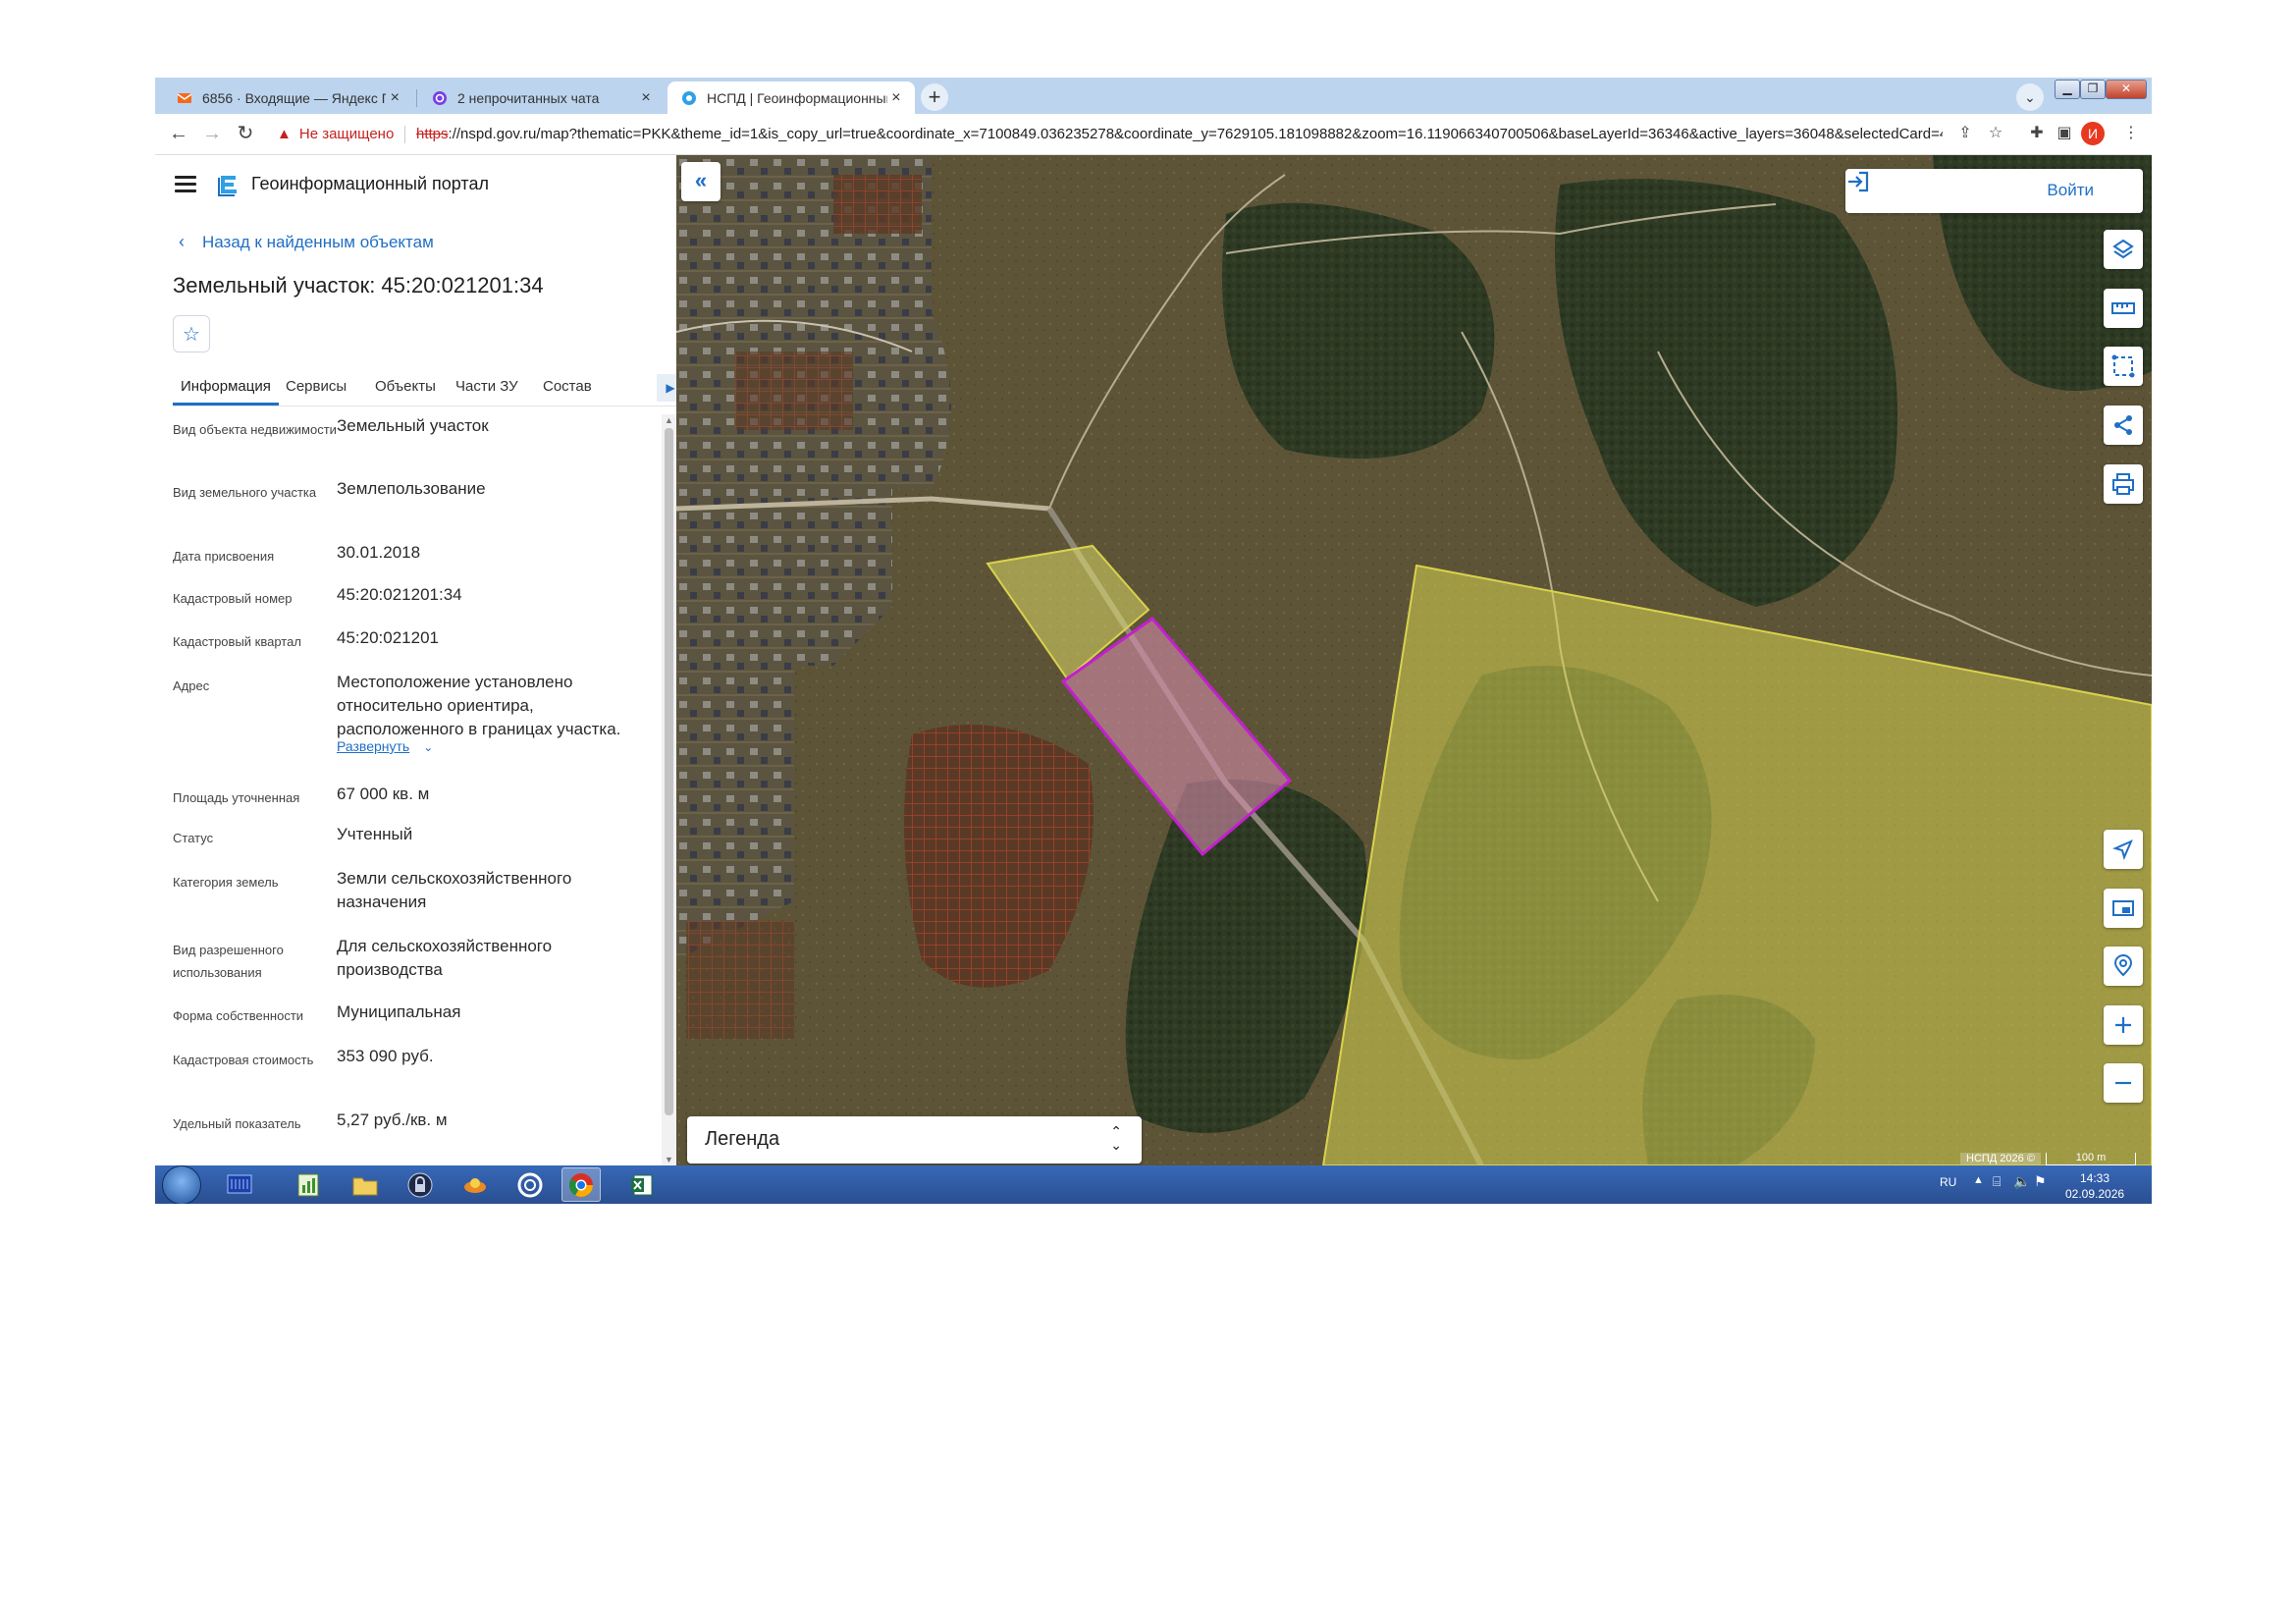  What do you see at coordinates (226, 404) in the screenshot?
I see `active-tab-indicator` at bounding box center [226, 404].